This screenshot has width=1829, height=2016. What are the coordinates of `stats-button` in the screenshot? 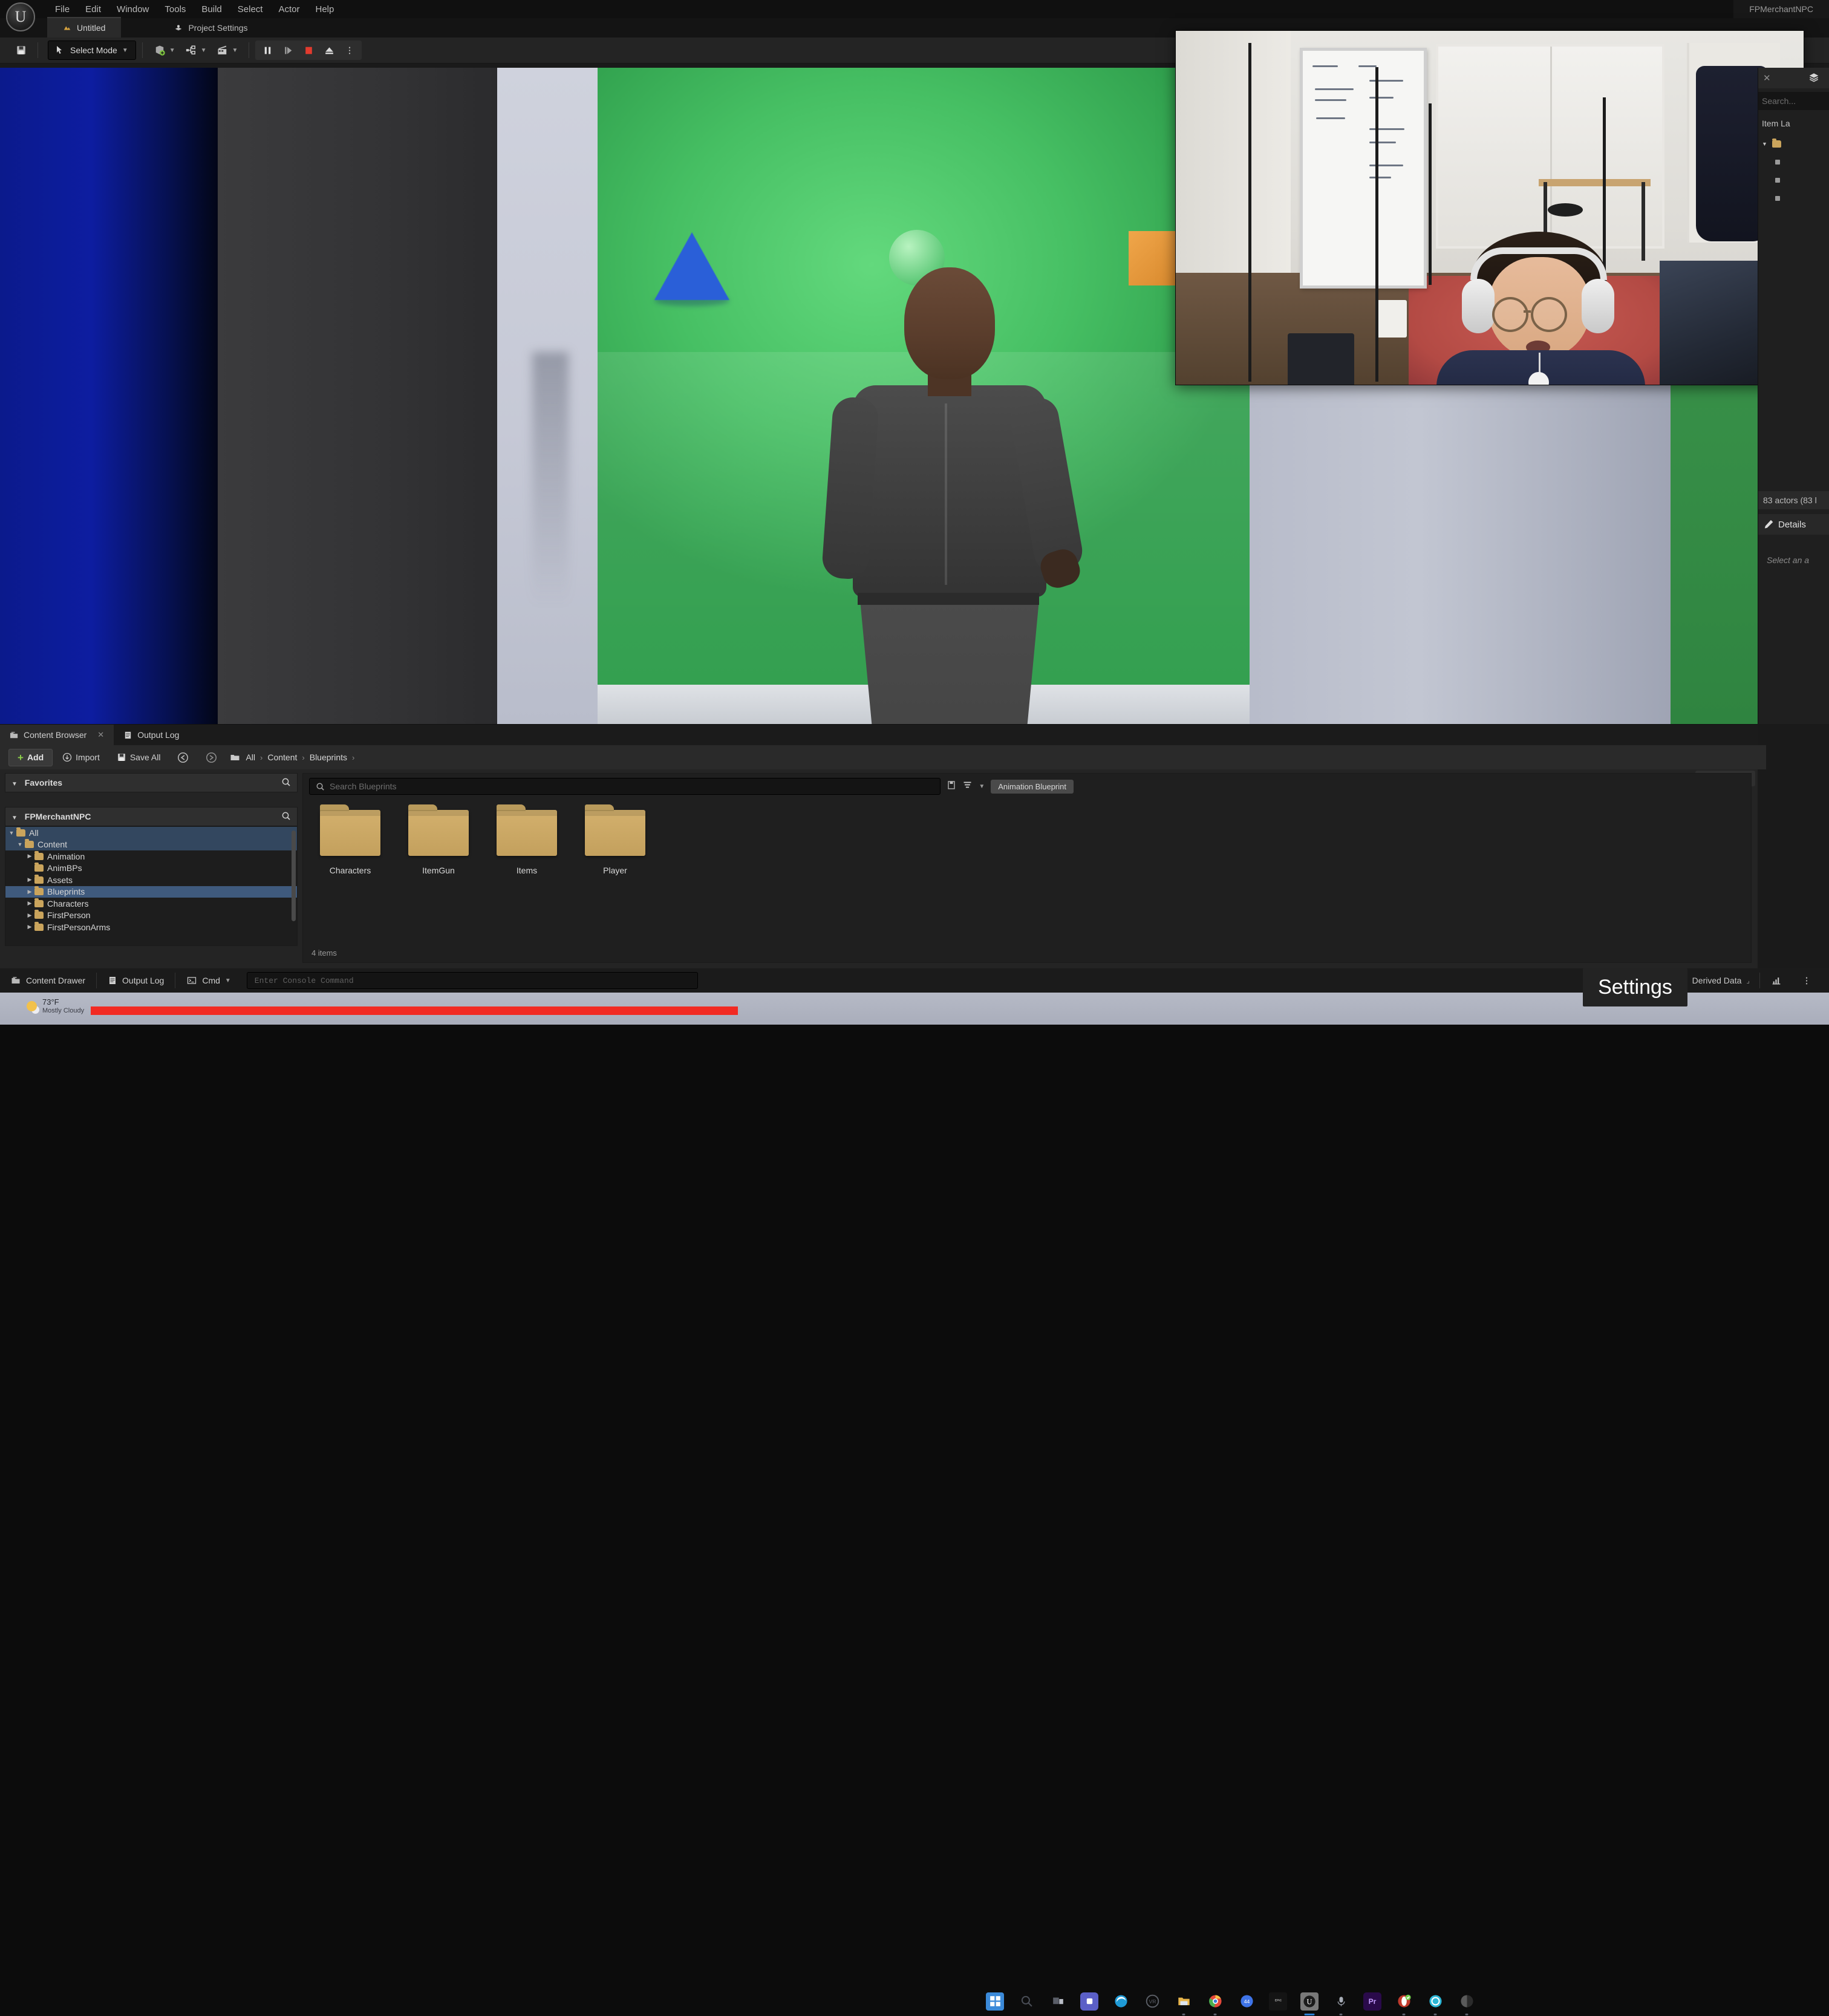 It's located at (1776, 980).